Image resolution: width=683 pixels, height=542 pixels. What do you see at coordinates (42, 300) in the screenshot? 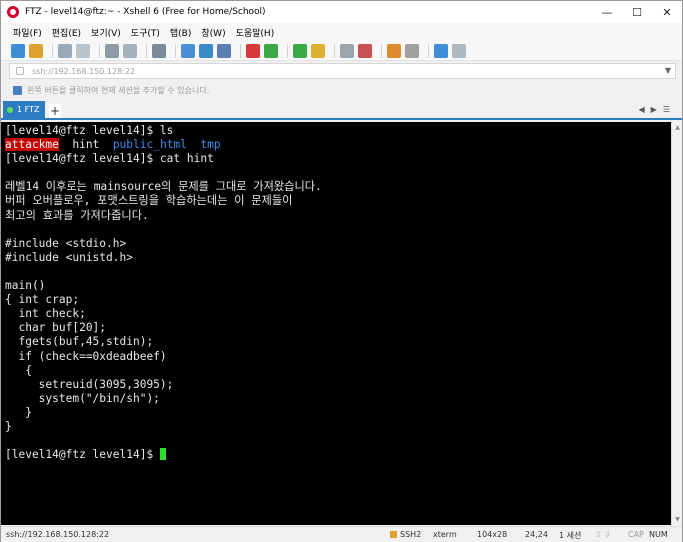
I see `code-line: { int crap;` at bounding box center [42, 300].